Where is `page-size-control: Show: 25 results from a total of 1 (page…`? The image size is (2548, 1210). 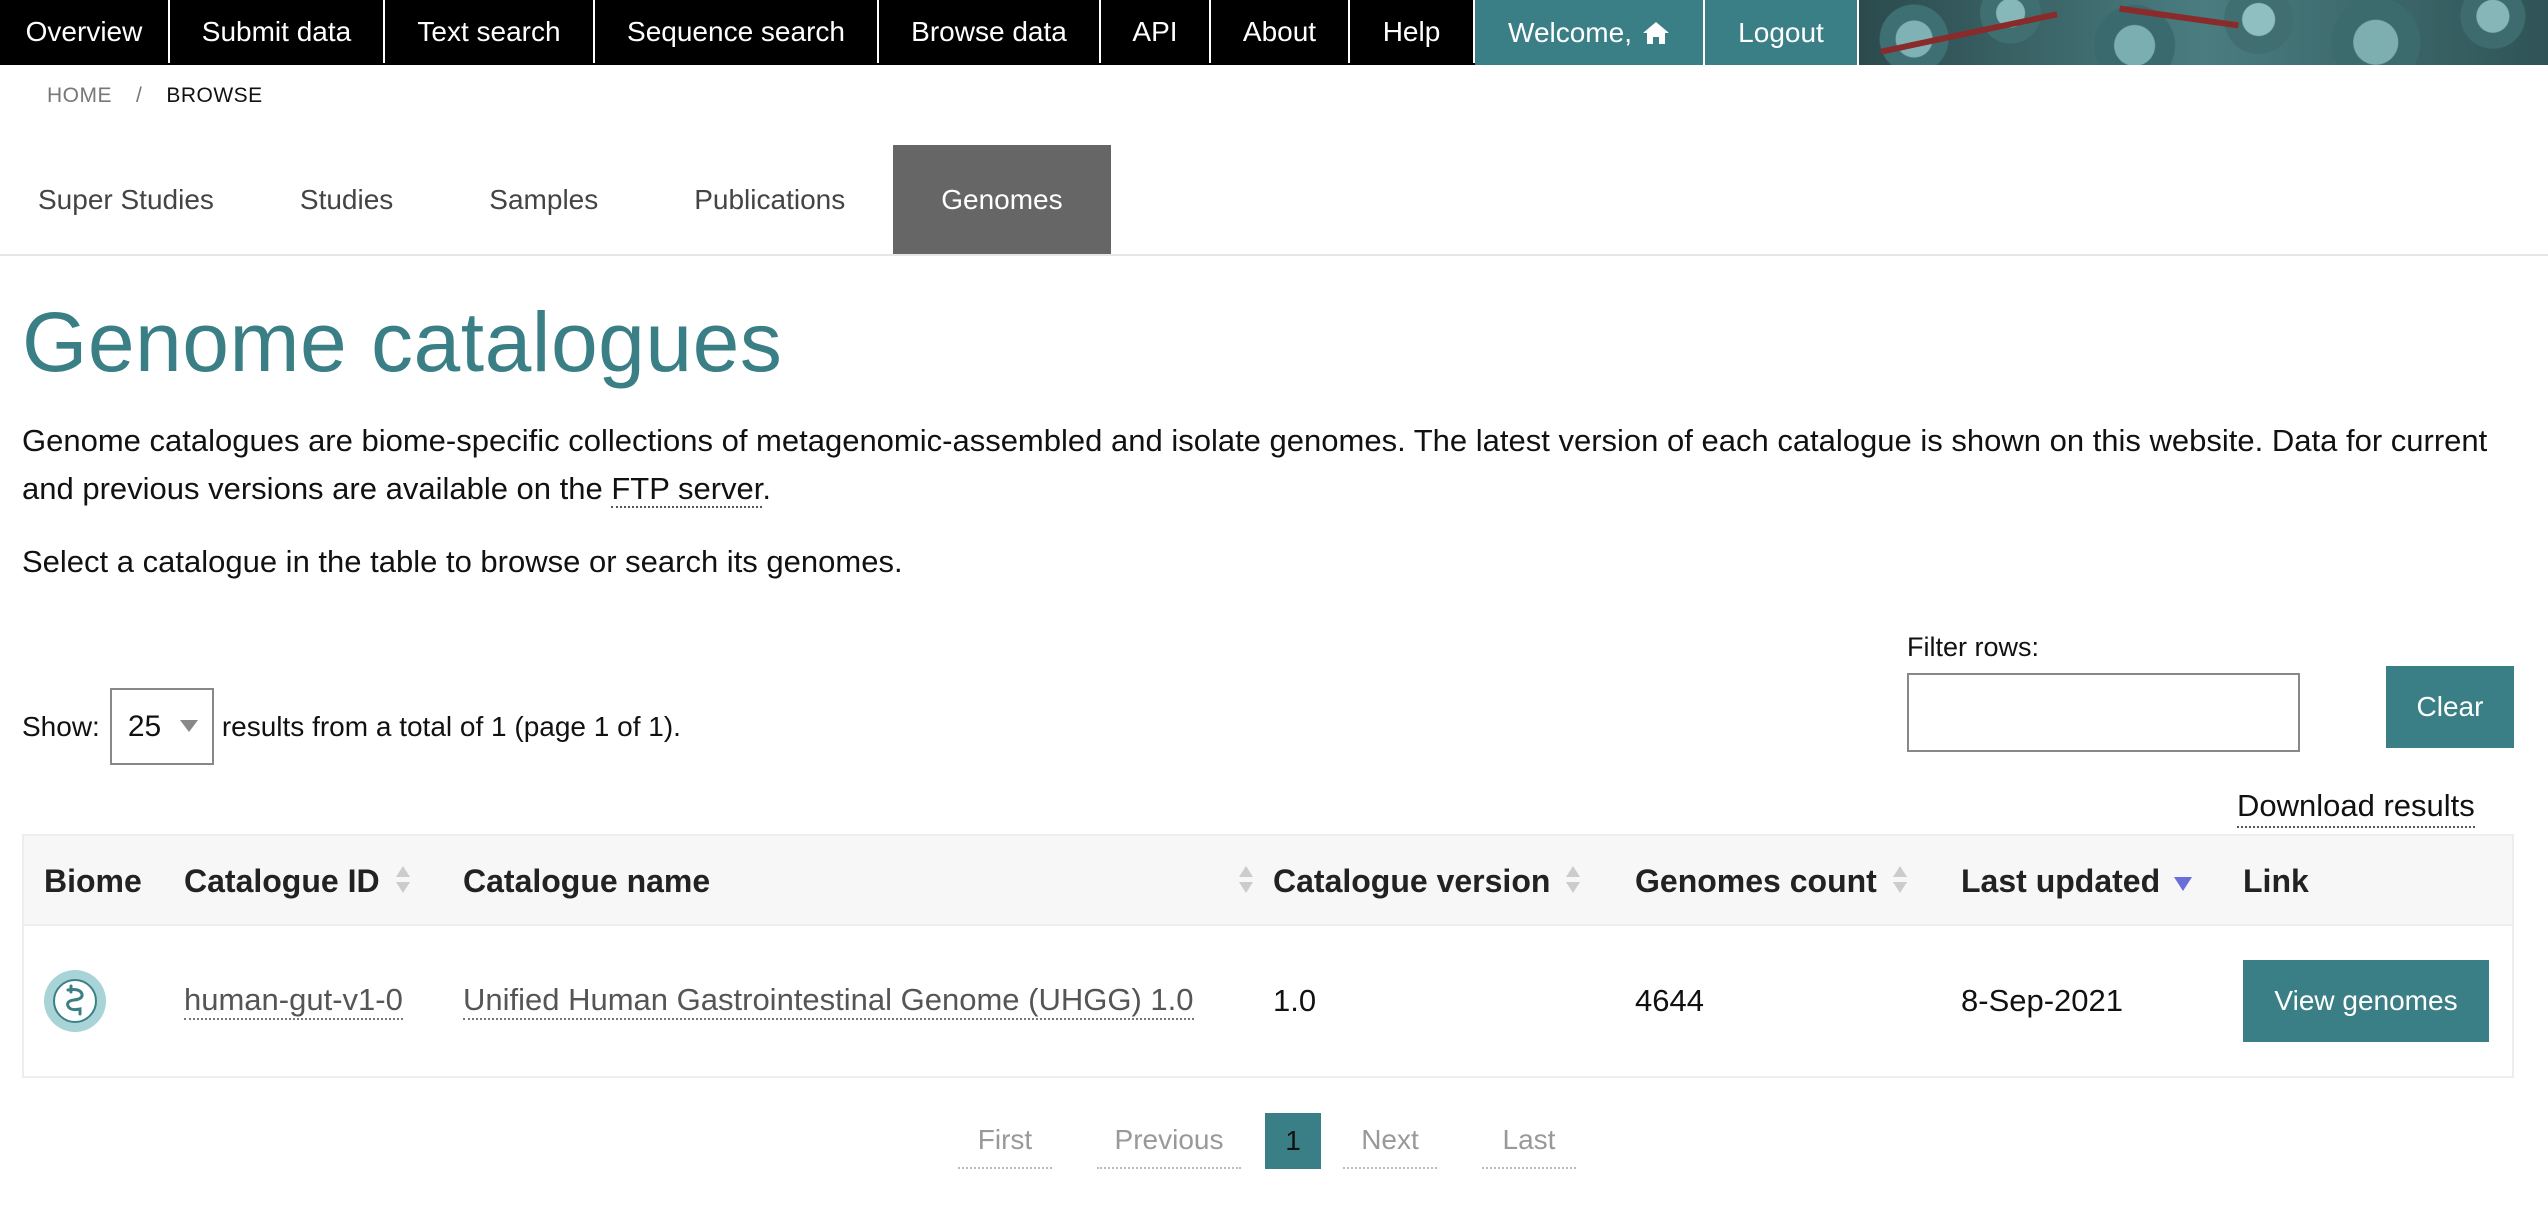 page-size-control: Show: 25 results from a total of 1 (page… is located at coordinates (351, 726).